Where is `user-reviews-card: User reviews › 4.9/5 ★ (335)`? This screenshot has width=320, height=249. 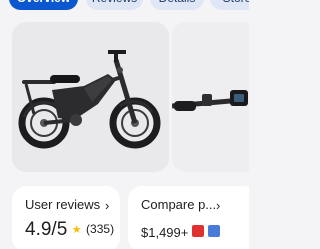 user-reviews-card: User reviews › 4.9/5 ★ (335) is located at coordinates (66, 217).